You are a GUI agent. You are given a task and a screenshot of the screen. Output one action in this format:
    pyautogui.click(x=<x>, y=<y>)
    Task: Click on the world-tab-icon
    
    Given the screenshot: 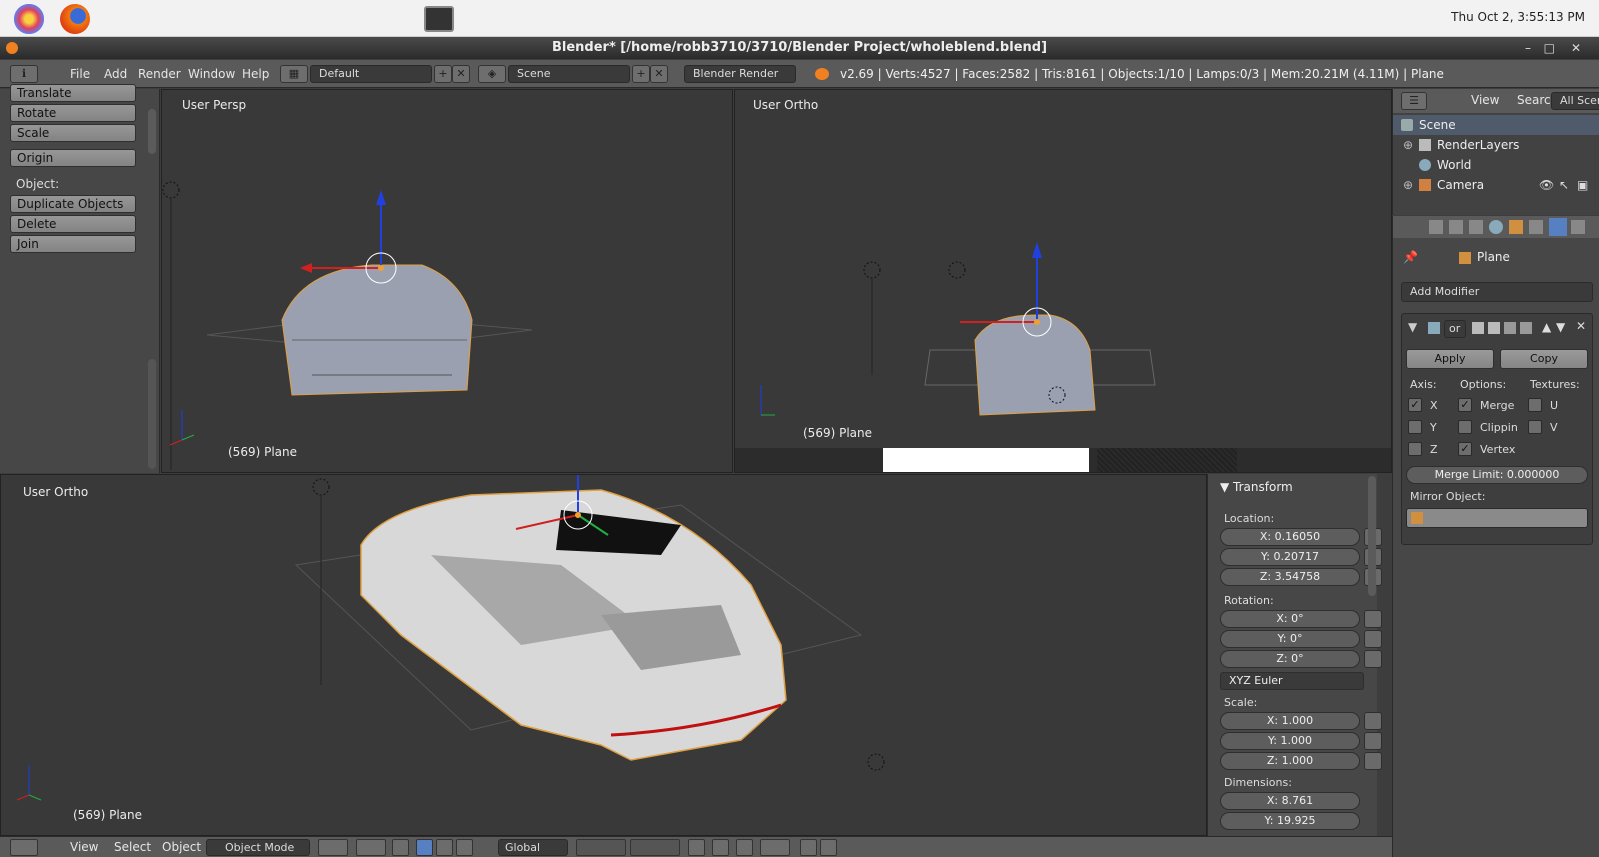 What is the action you would take?
    pyautogui.click(x=1496, y=227)
    